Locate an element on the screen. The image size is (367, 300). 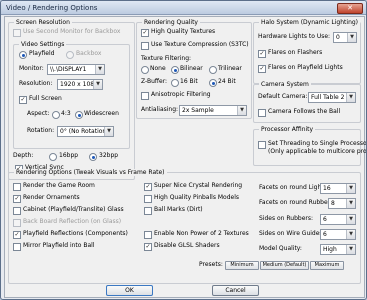
zbuffer-16-label: 16 Bit is located at coordinates (189, 81).